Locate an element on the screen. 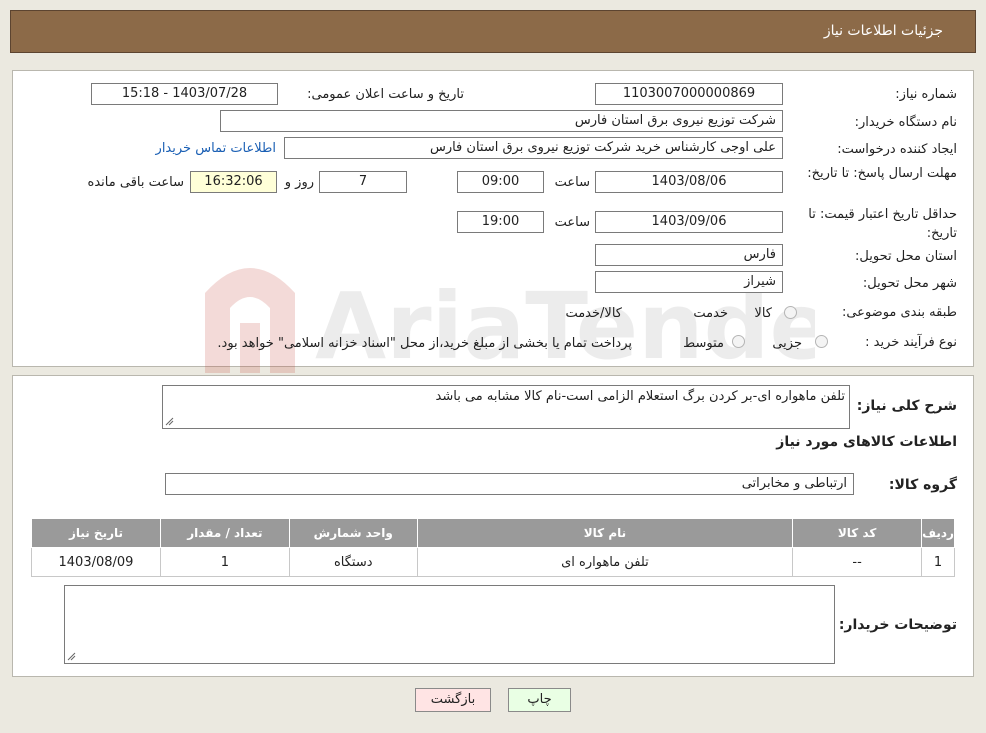 The height and width of the screenshot is (733, 986). page-title: جزئیات اطلاعات نیاز is located at coordinates (883, 31).